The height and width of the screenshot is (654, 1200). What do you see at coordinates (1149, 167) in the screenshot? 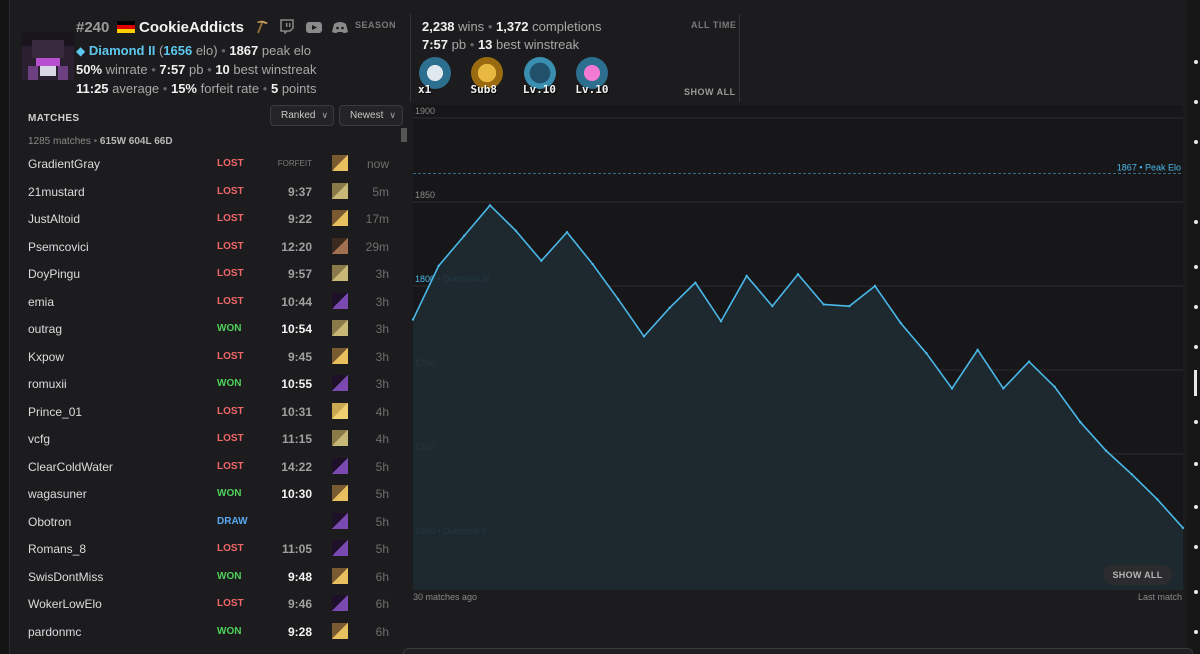
I see `peak-elo-label: 1867 • Peak Elo` at bounding box center [1149, 167].